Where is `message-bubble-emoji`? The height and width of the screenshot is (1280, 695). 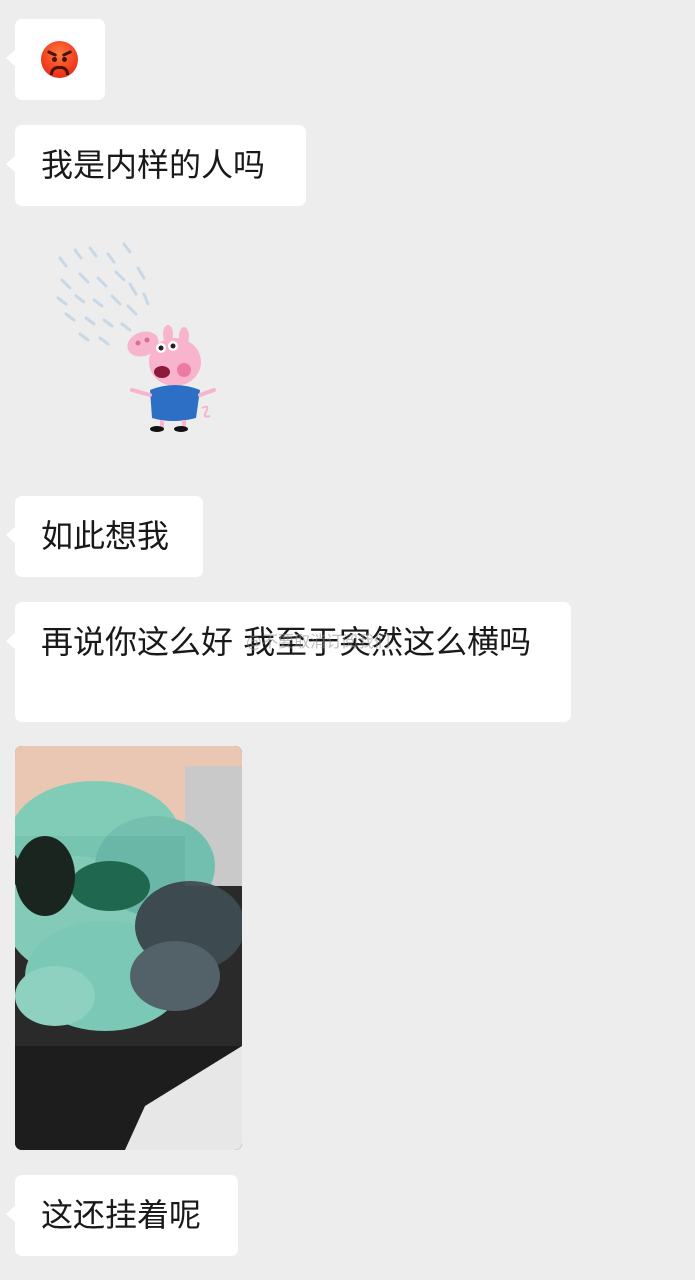
message-bubble-emoji is located at coordinates (55, 59).